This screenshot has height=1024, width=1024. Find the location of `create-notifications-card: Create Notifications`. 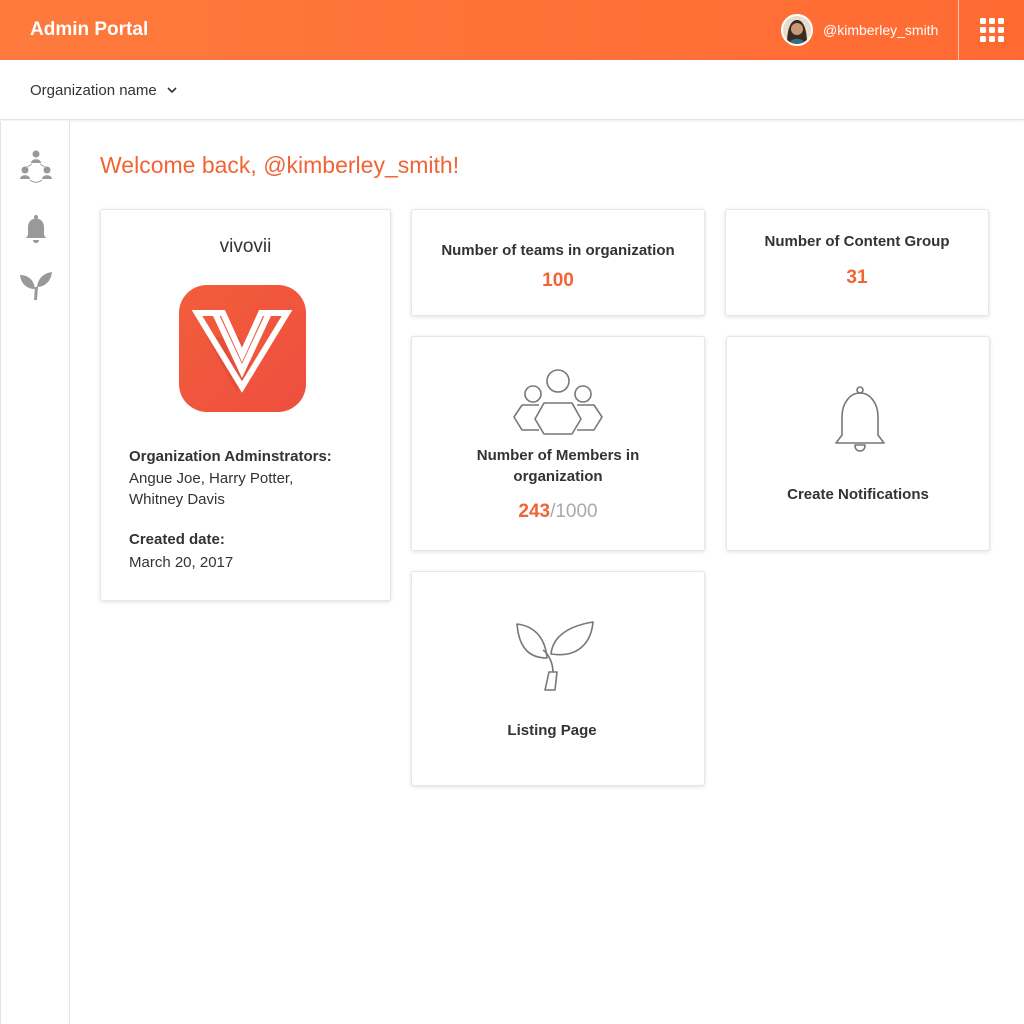

create-notifications-card: Create Notifications is located at coordinates (858, 443).